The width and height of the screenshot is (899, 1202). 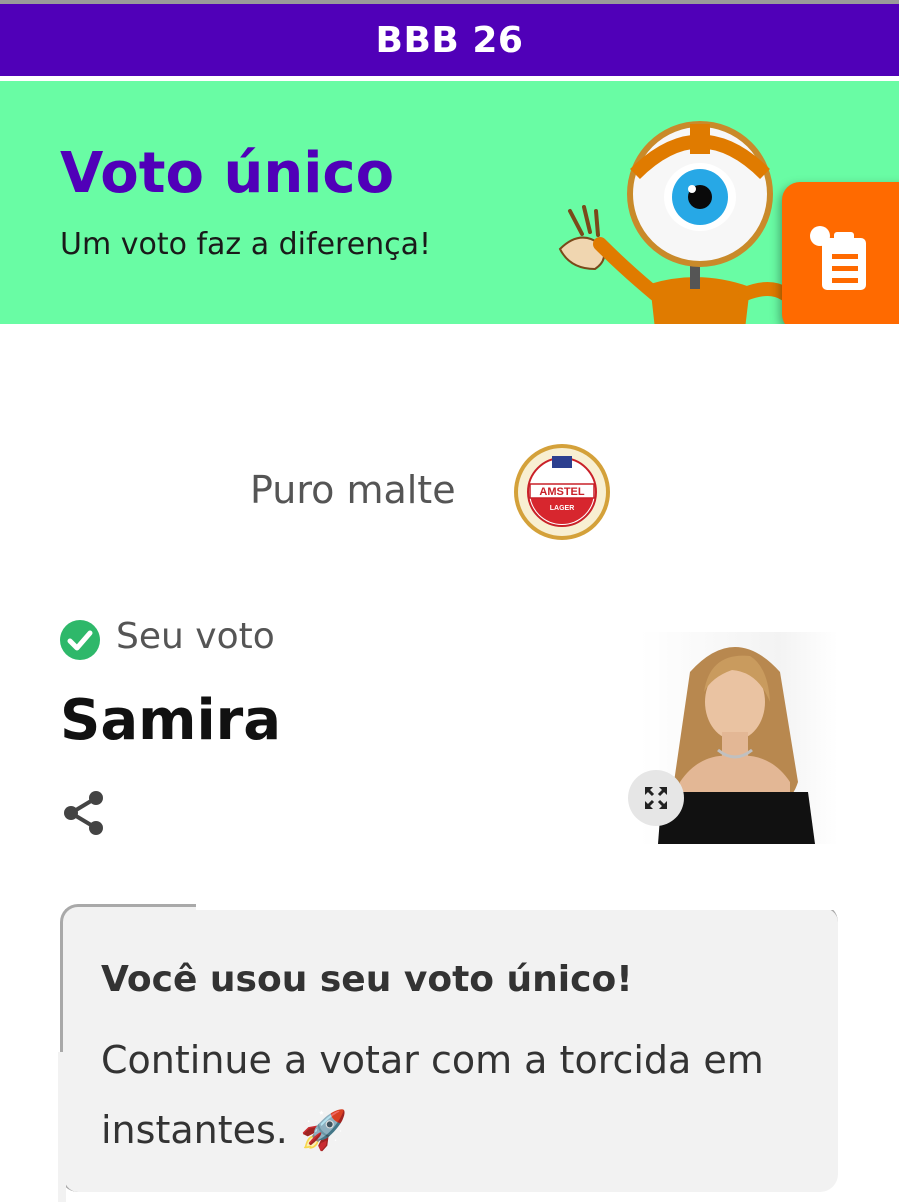 What do you see at coordinates (353, 490) in the screenshot?
I see `sponsor-tagline: Puro malte` at bounding box center [353, 490].